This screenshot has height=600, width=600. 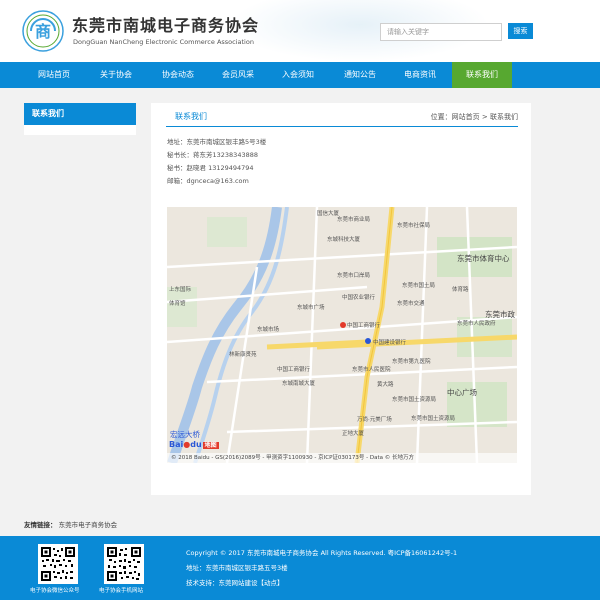 I want to click on sidebar: 联系我们, so click(x=80, y=119).